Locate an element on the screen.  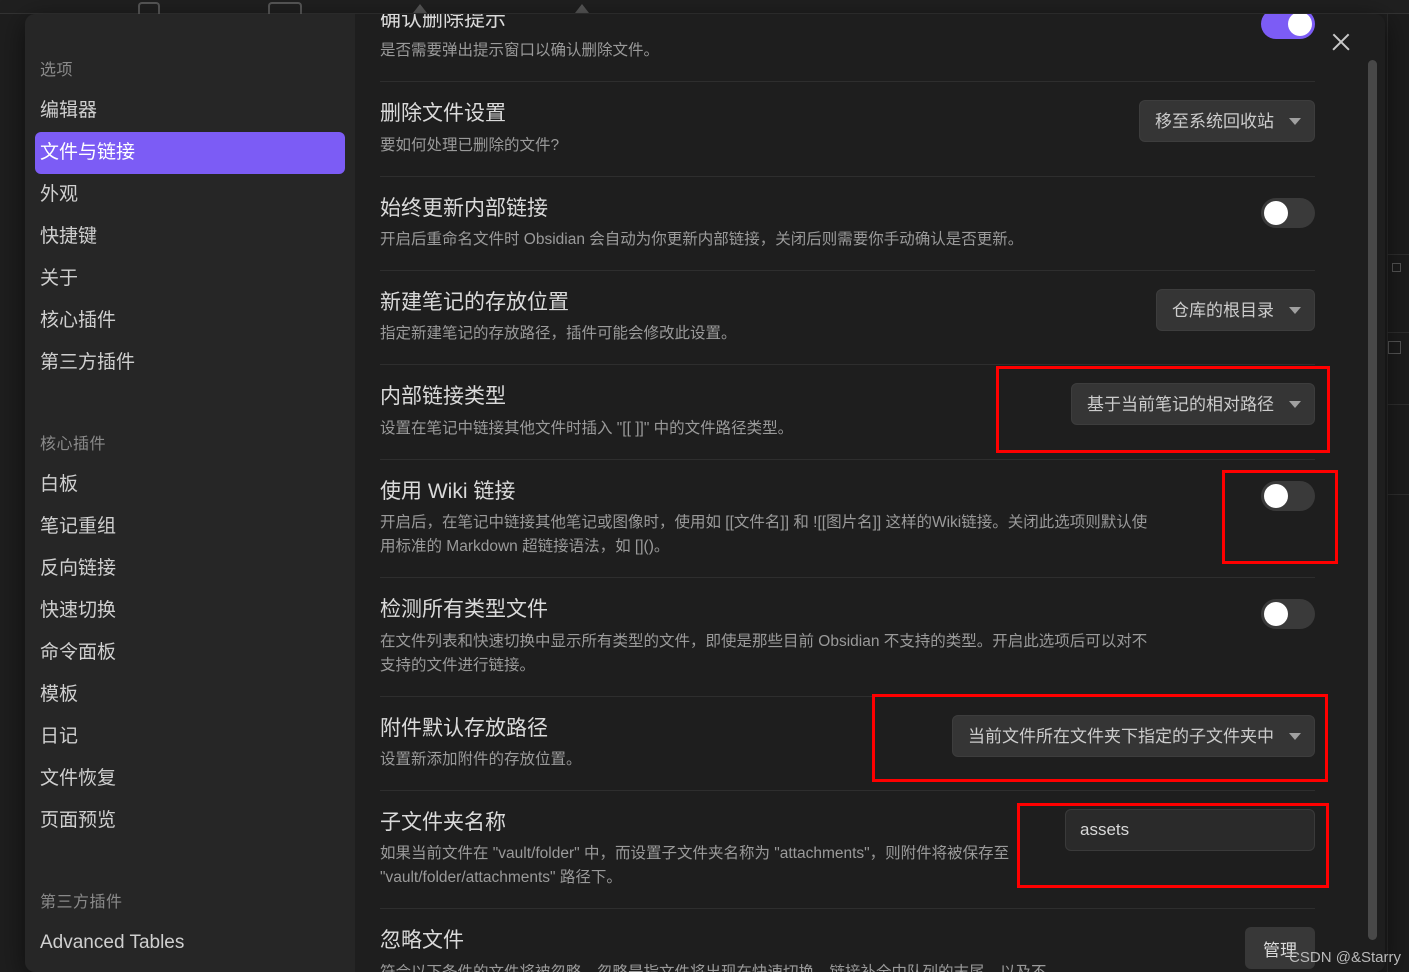
sidebar-item-canvas: 白板 is located at coordinates (190, 485).